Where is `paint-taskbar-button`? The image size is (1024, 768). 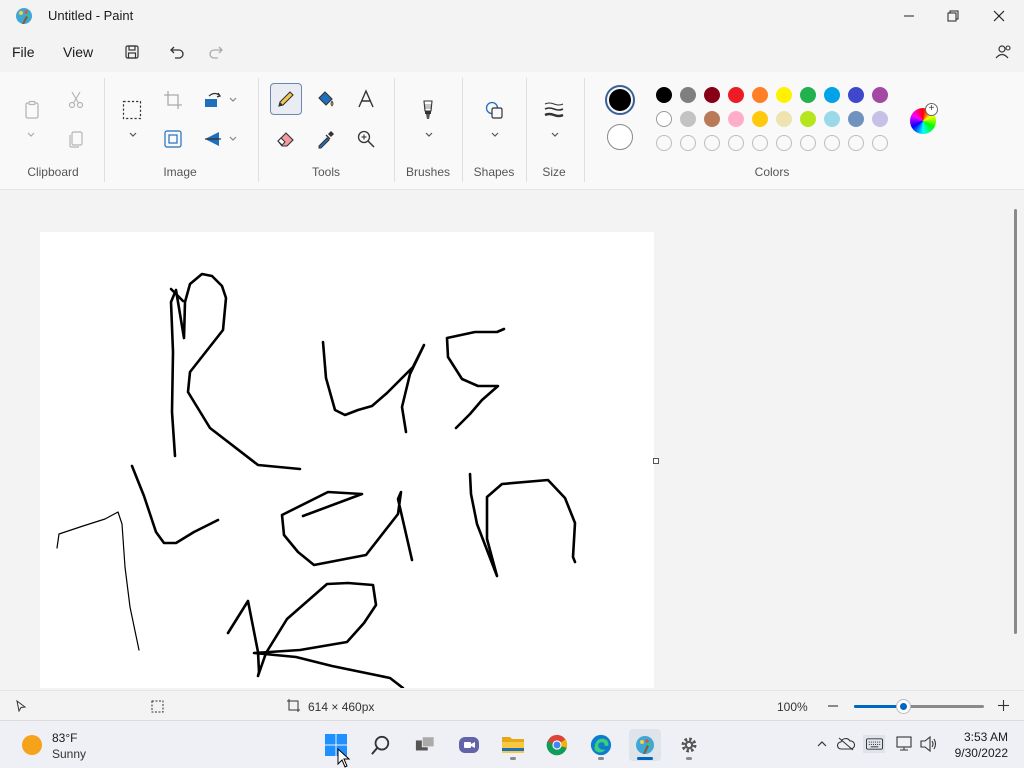
paint-taskbar-button is located at coordinates (645, 745).